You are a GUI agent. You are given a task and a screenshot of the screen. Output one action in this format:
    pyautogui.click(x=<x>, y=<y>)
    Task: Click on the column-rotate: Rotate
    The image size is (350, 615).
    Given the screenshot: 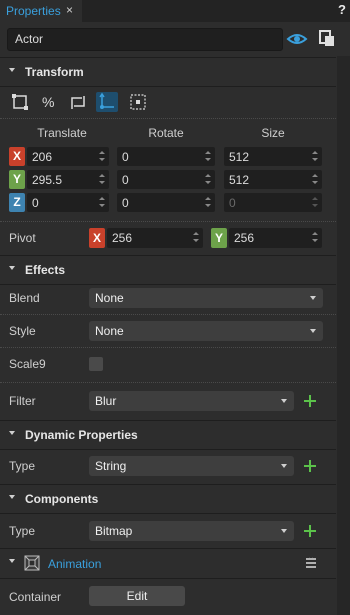 What is the action you would take?
    pyautogui.click(x=166, y=133)
    